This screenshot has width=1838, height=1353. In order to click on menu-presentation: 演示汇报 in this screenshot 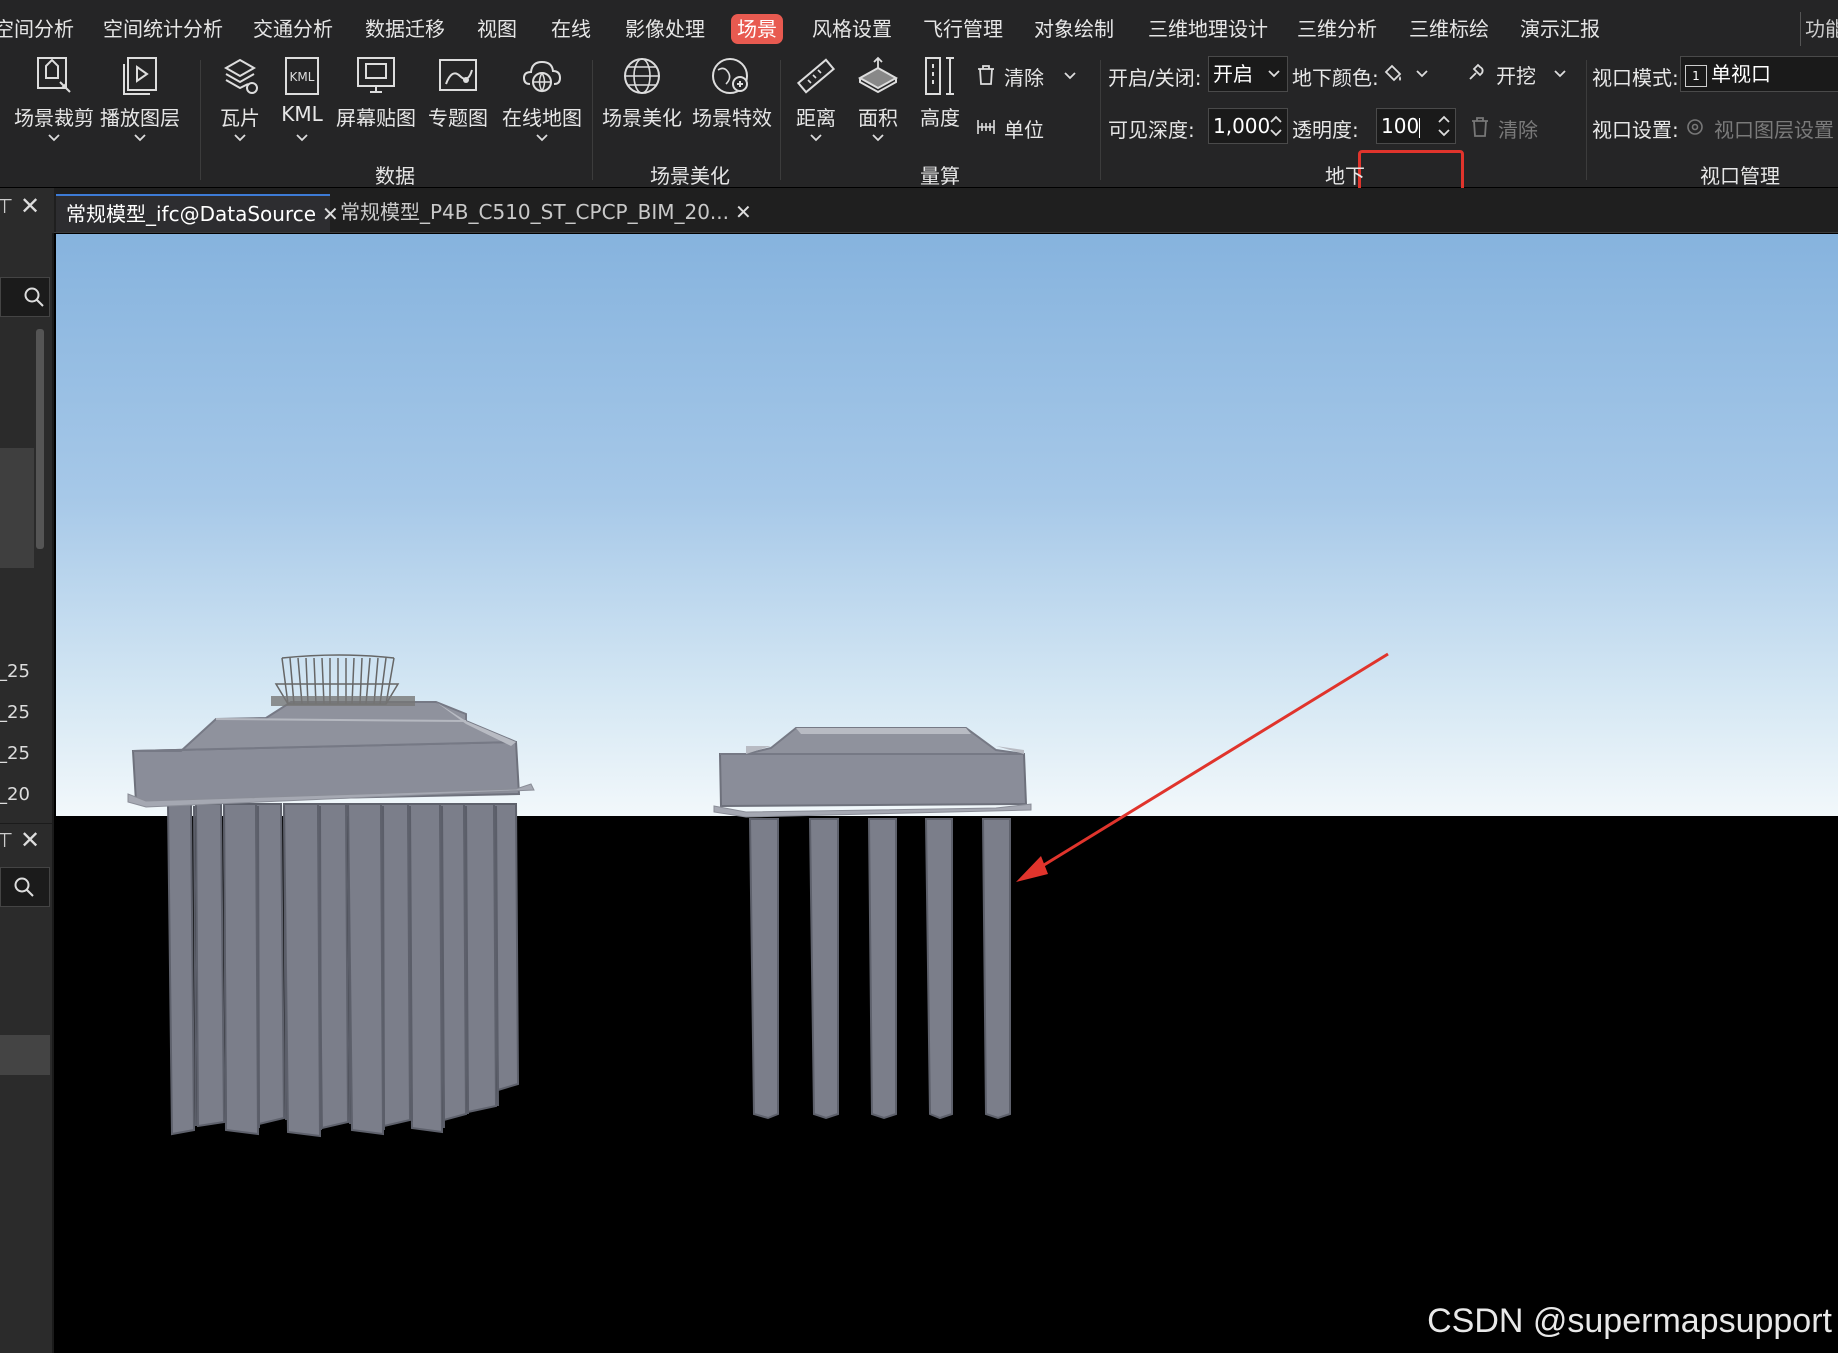, I will do `click(1560, 29)`.